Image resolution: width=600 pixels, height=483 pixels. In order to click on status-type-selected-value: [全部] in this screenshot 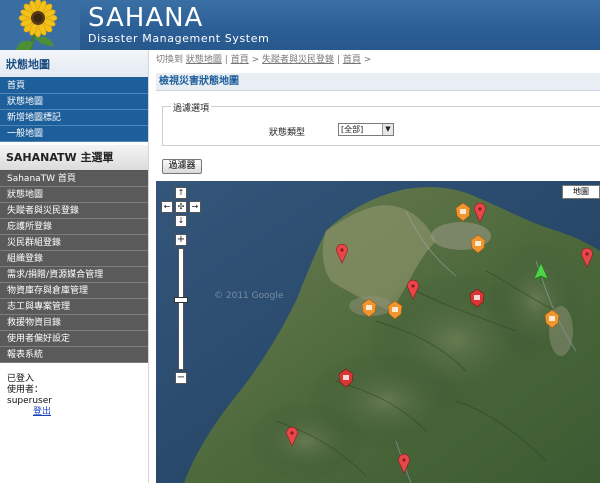, I will do `click(352, 129)`.